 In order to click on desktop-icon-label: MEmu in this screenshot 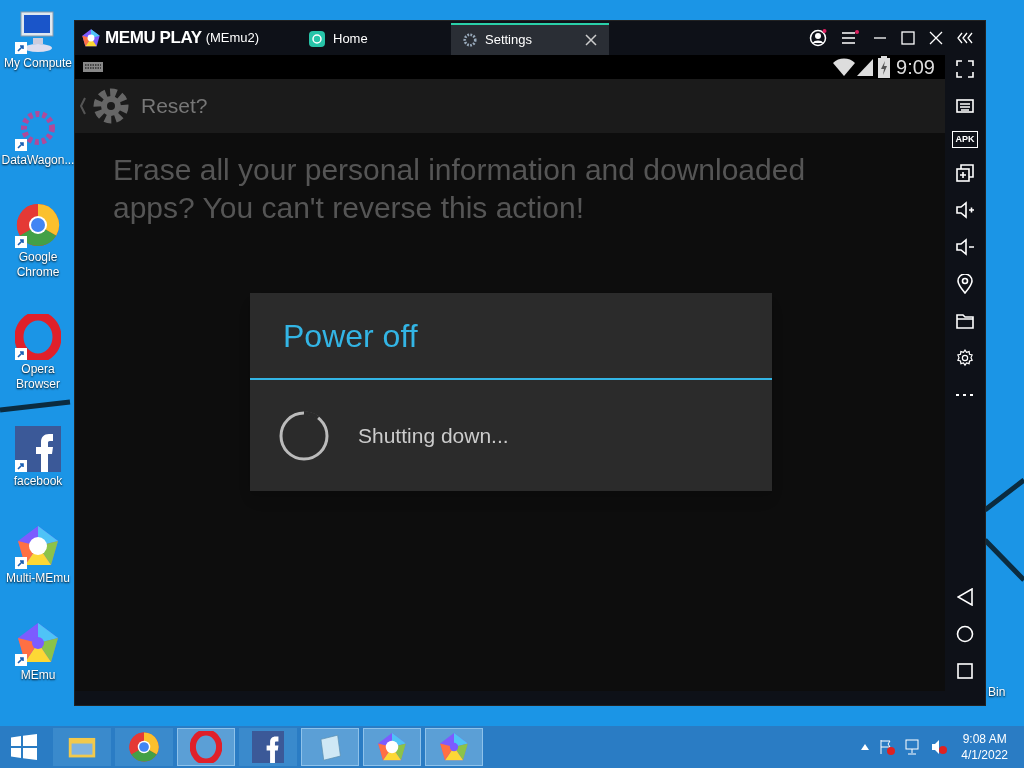, I will do `click(38, 675)`.